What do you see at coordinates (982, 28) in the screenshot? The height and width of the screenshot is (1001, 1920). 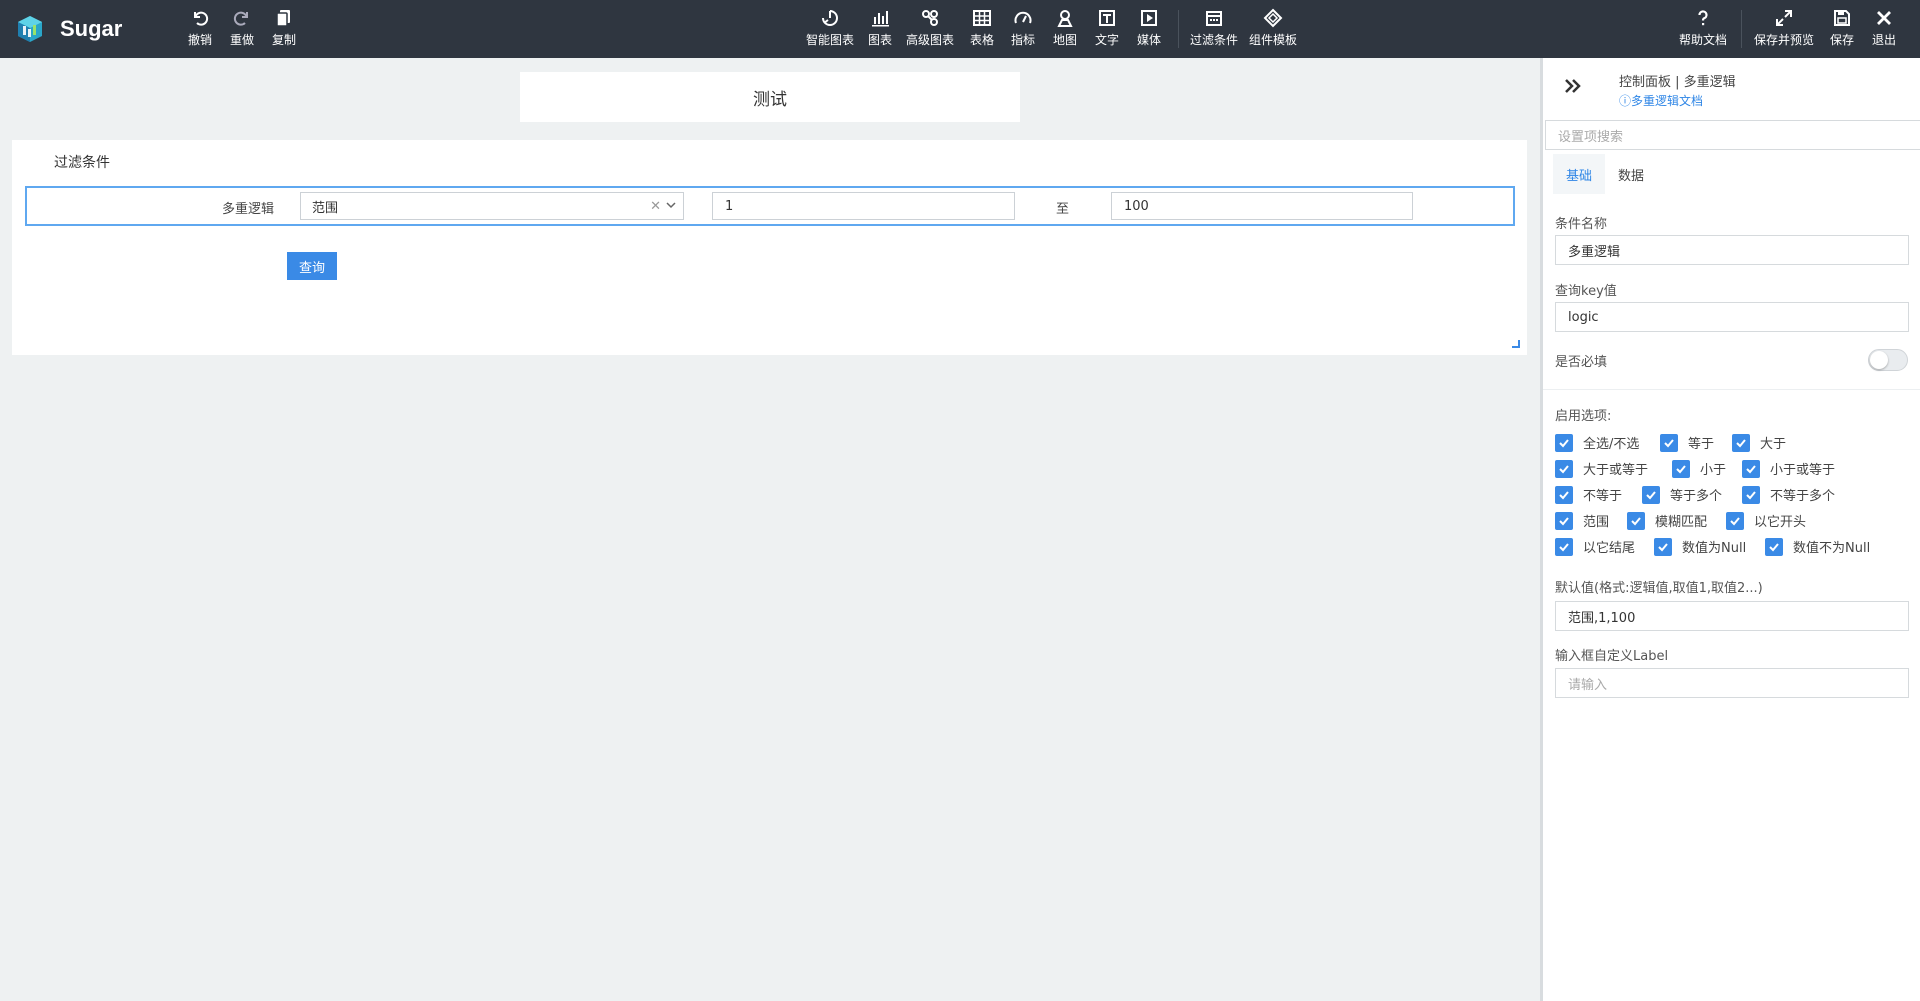 I see `table-button: 表格` at bounding box center [982, 28].